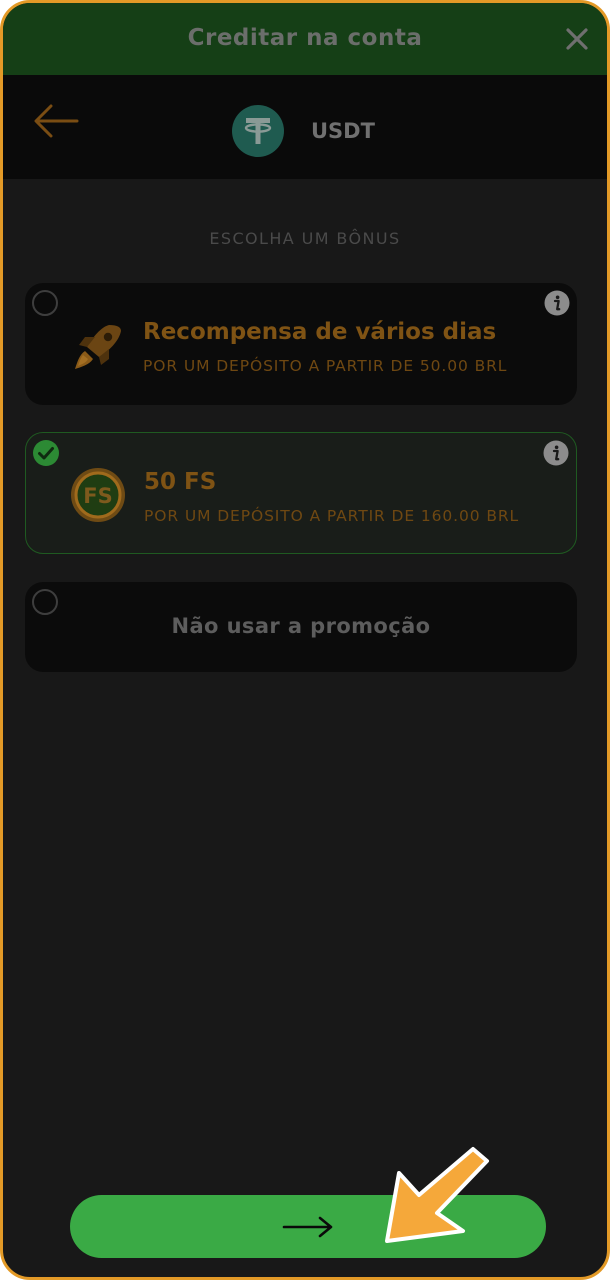 This screenshot has width=610, height=1280. What do you see at coordinates (325, 366) in the screenshot?
I see `bonus-subtitle: POR UM DEPÓSITO A PARTIR DE 50.00 BRL` at bounding box center [325, 366].